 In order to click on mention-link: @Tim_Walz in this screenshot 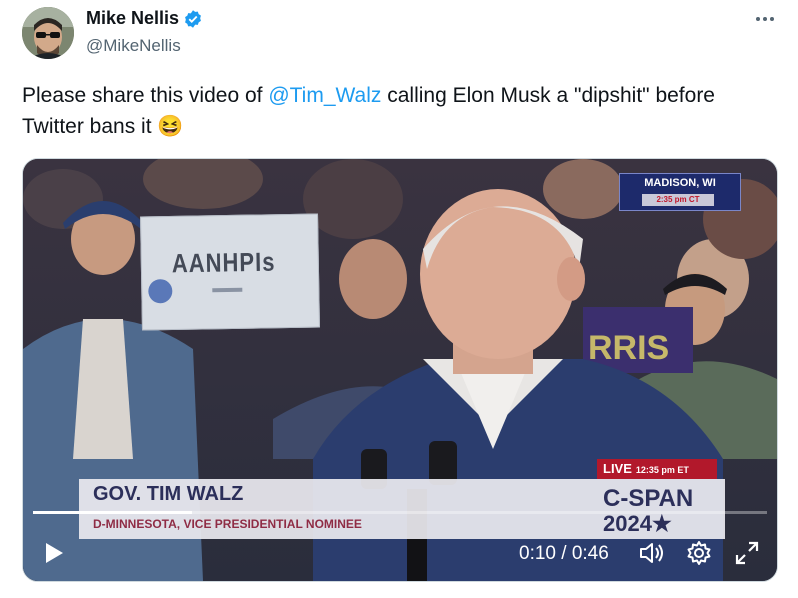, I will do `click(324, 95)`.